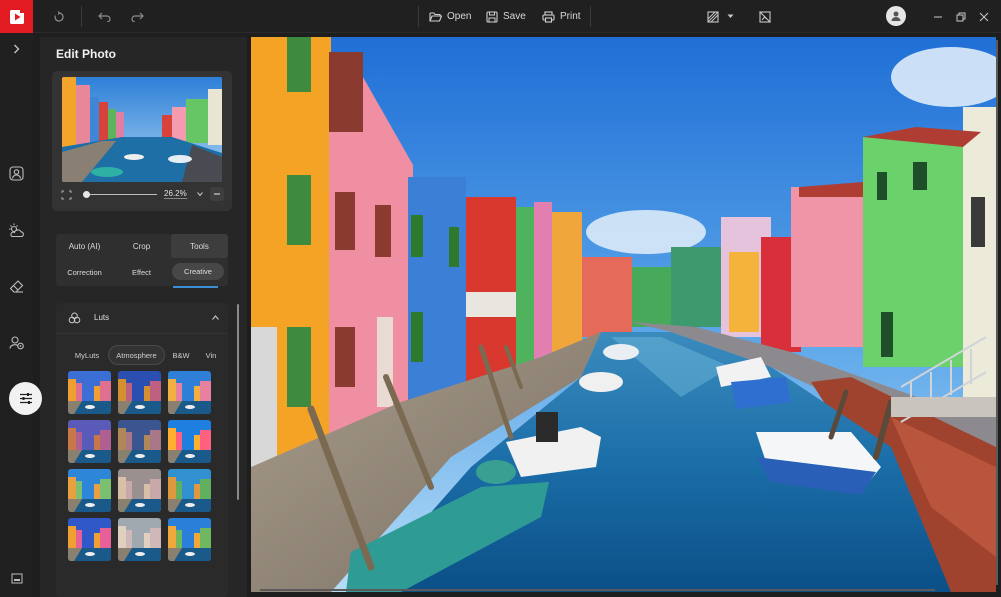 The image size is (1001, 597). I want to click on compare-view-dropdown, so click(720, 16).